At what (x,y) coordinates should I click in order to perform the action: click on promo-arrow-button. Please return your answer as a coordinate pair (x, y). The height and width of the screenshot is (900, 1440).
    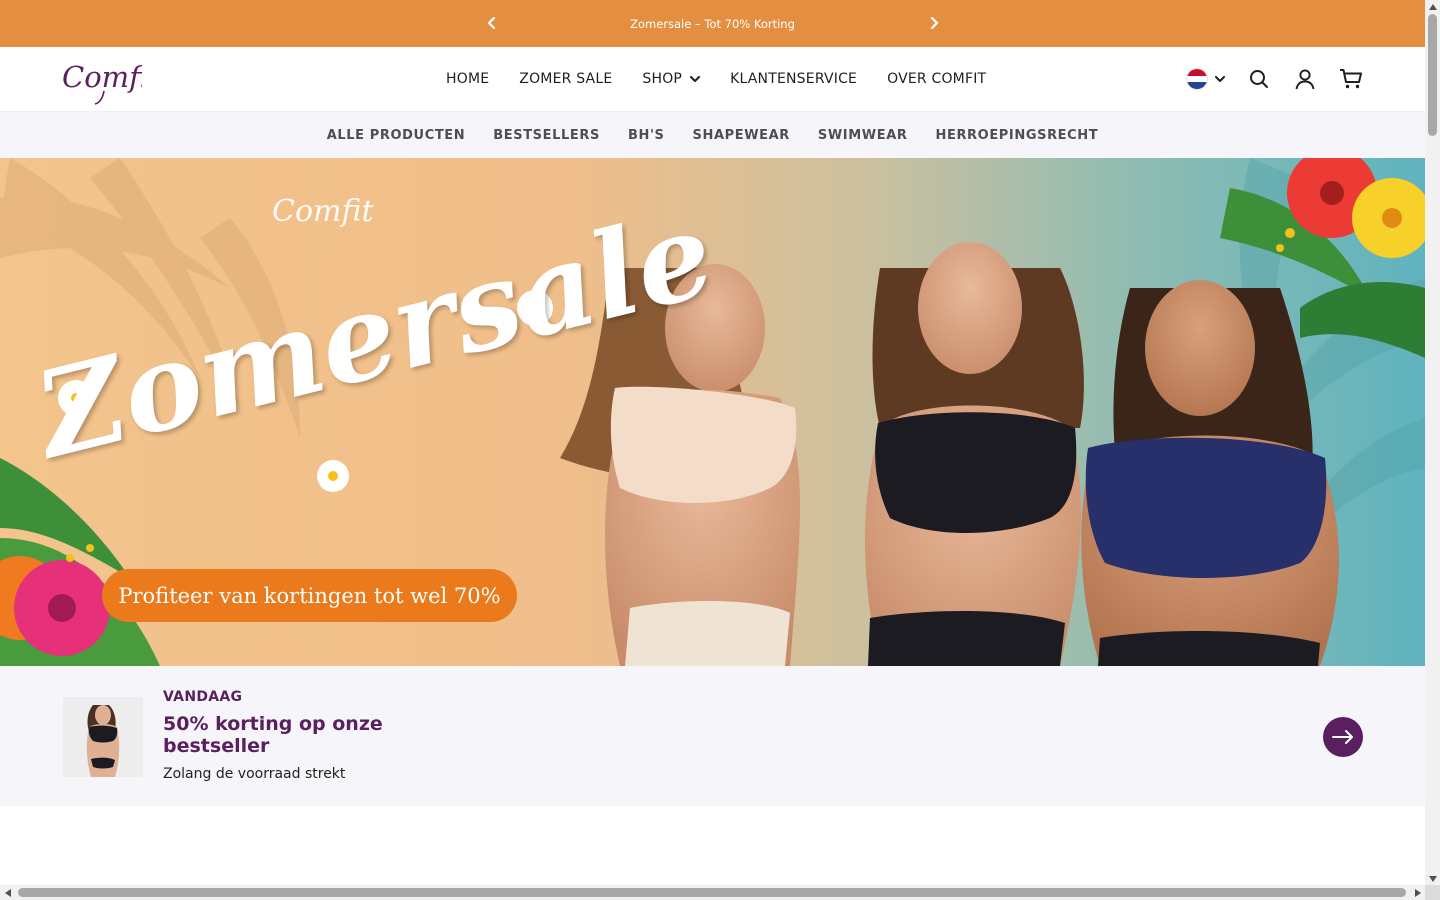
    Looking at the image, I should click on (1343, 737).